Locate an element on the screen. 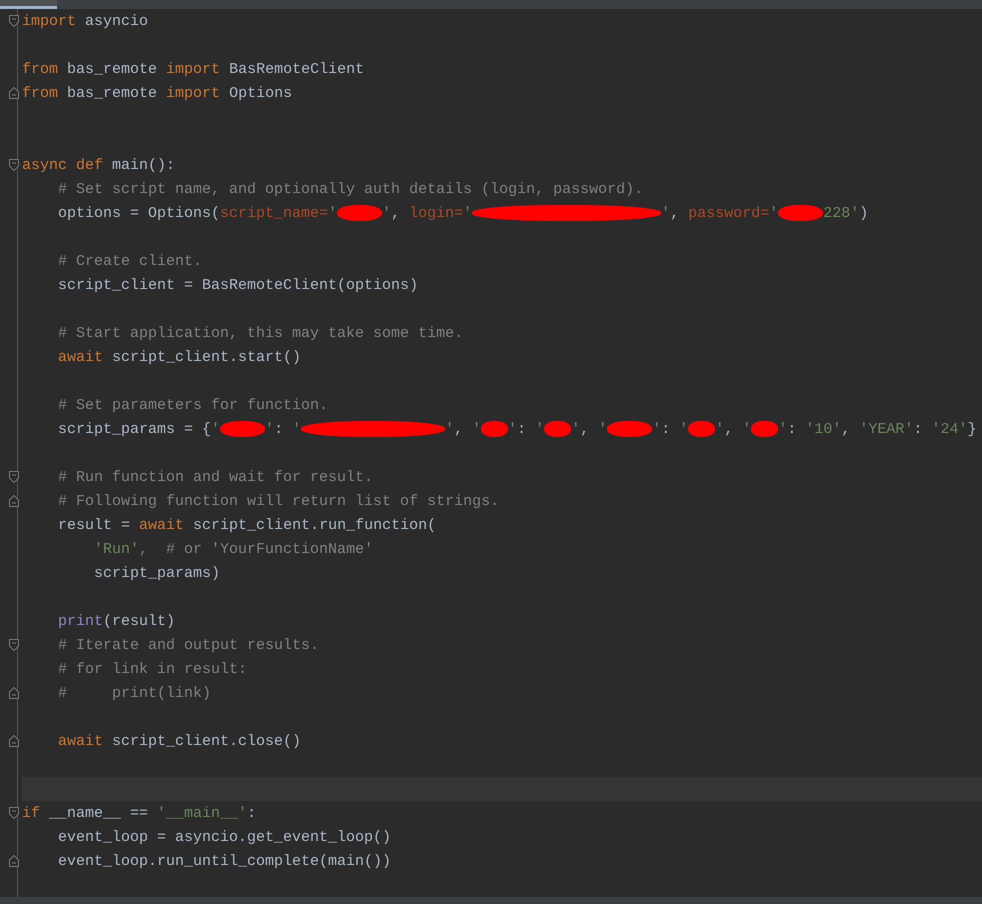 This screenshot has width=982, height=904. code-text: '10' is located at coordinates (823, 429).